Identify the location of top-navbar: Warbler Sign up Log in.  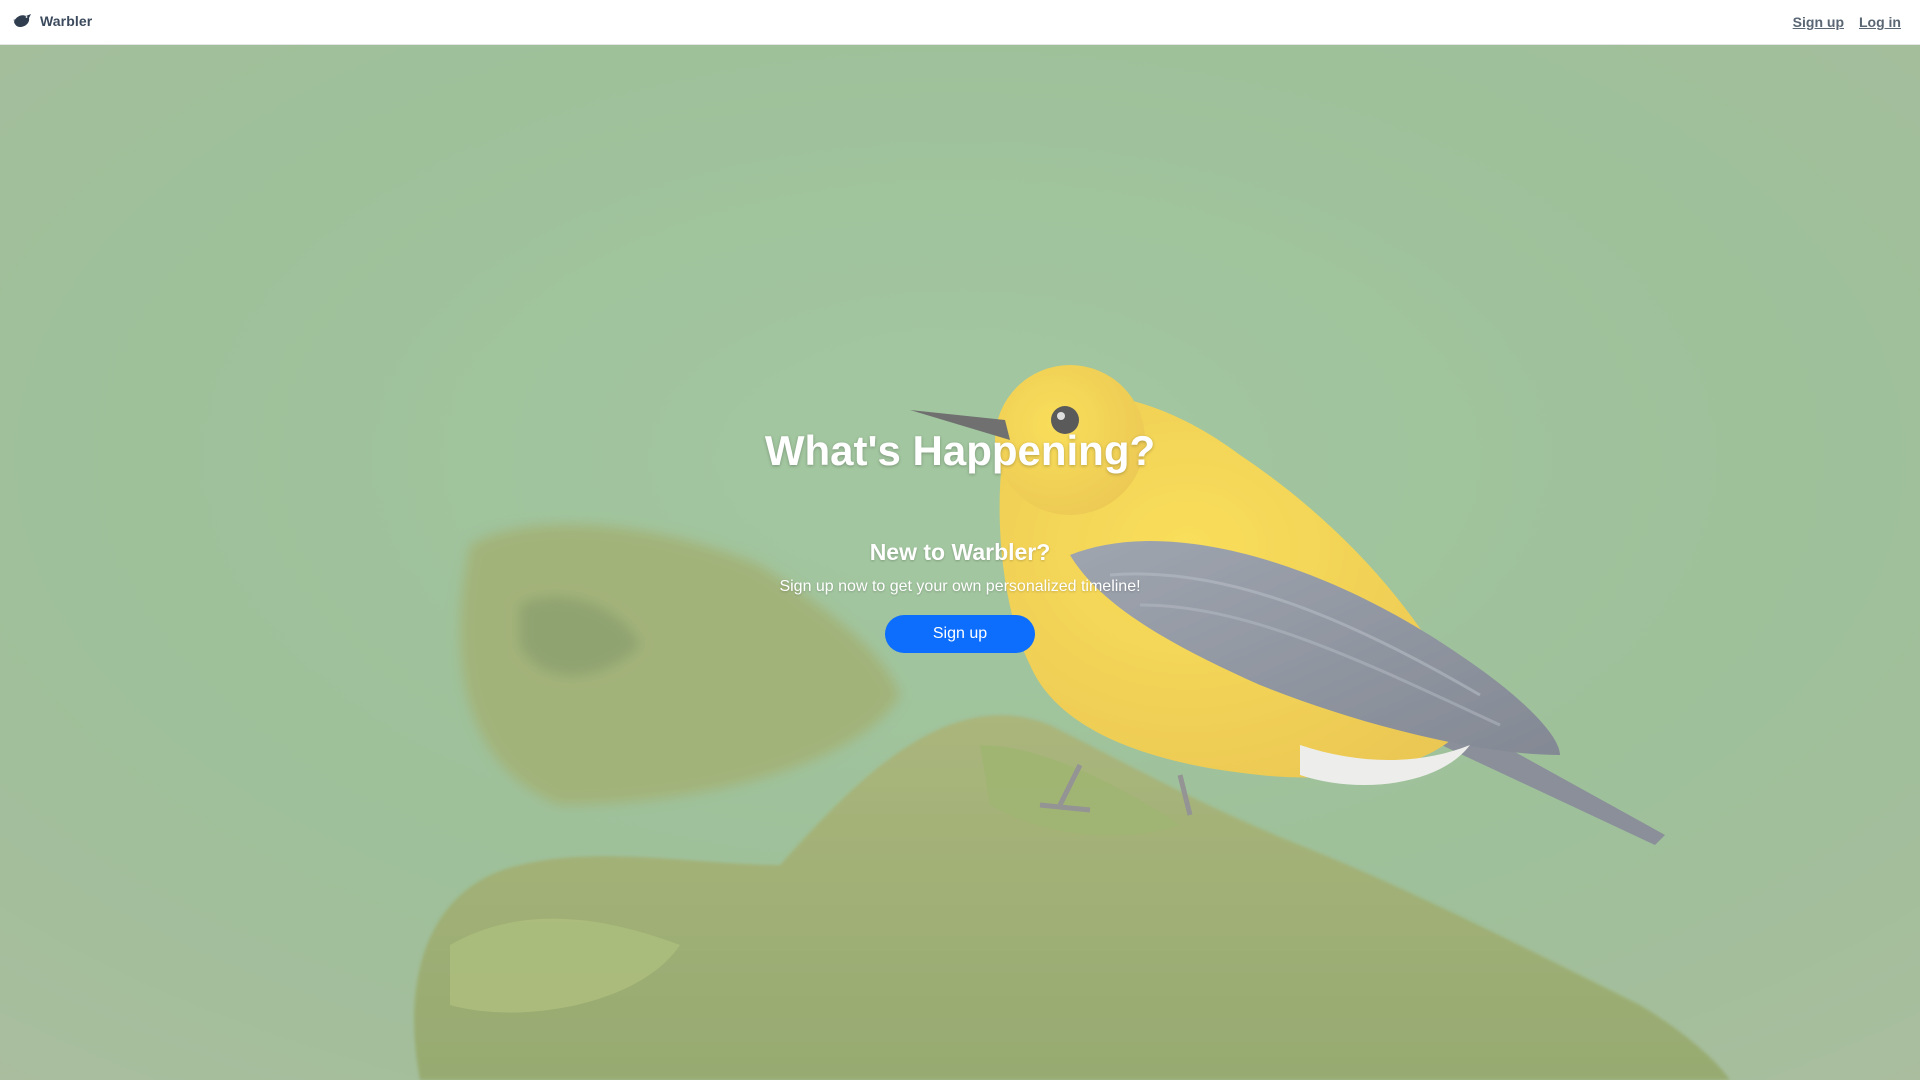
(960, 22).